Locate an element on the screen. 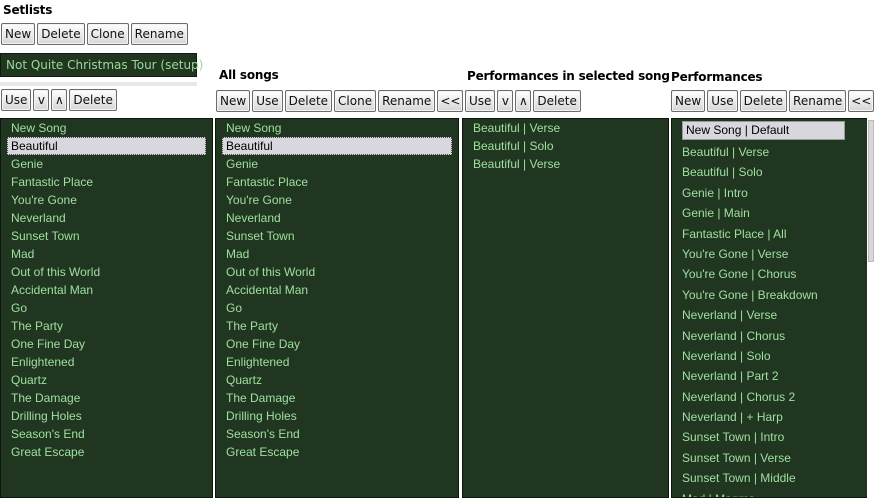 Image resolution: width=874 pixels, height=498 pixels. setlist-song-move-down-button: v is located at coordinates (41, 100).